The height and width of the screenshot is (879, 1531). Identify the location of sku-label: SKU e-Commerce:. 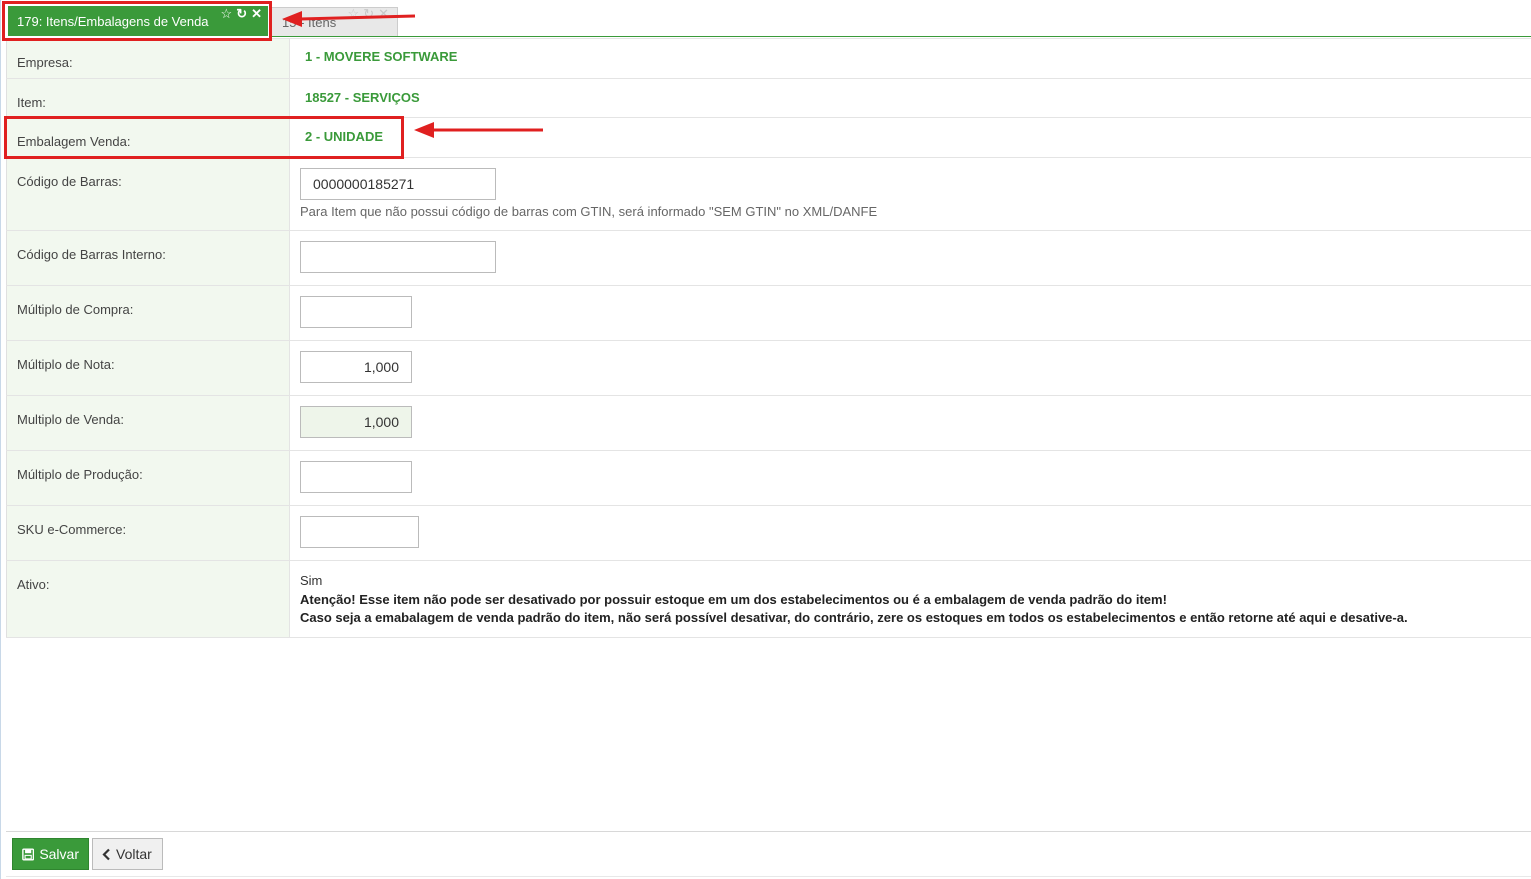
(148, 533).